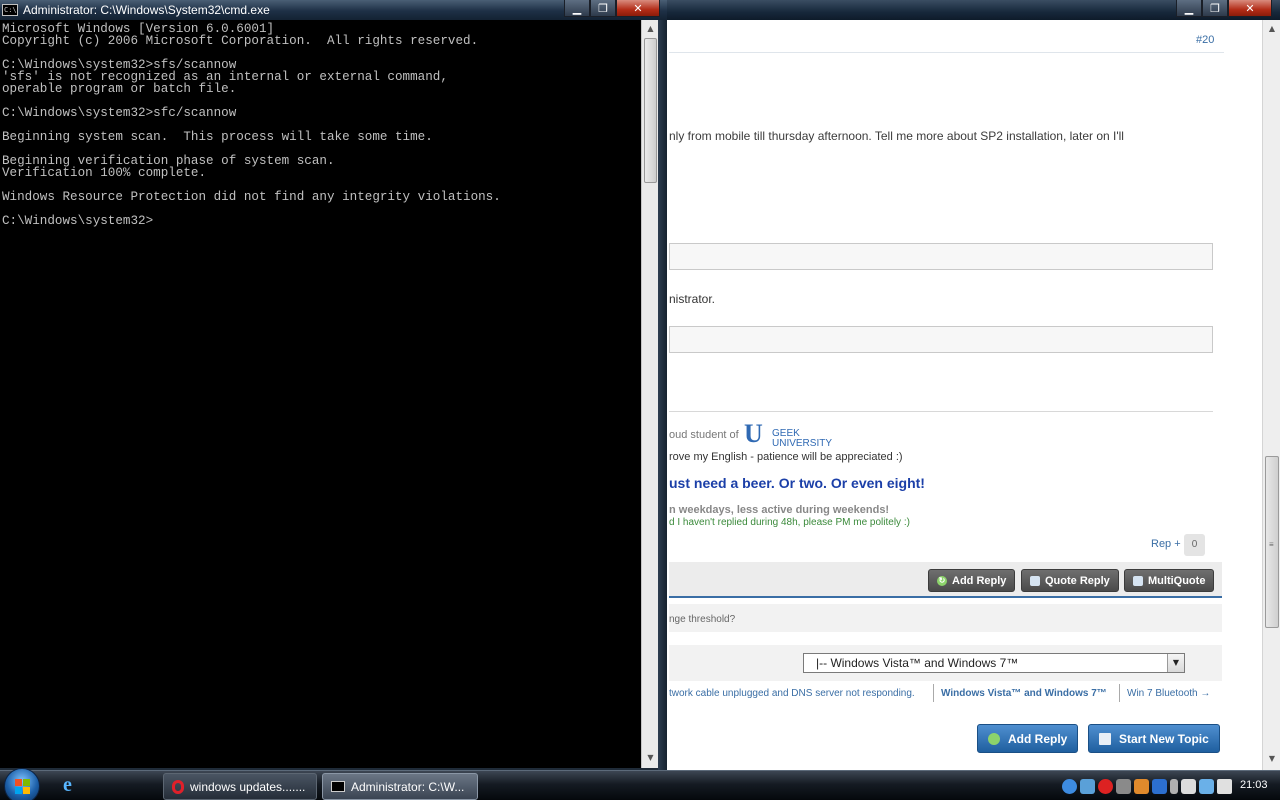 The height and width of the screenshot is (800, 1280). I want to click on cmd-close-button: ✕, so click(638, 8).